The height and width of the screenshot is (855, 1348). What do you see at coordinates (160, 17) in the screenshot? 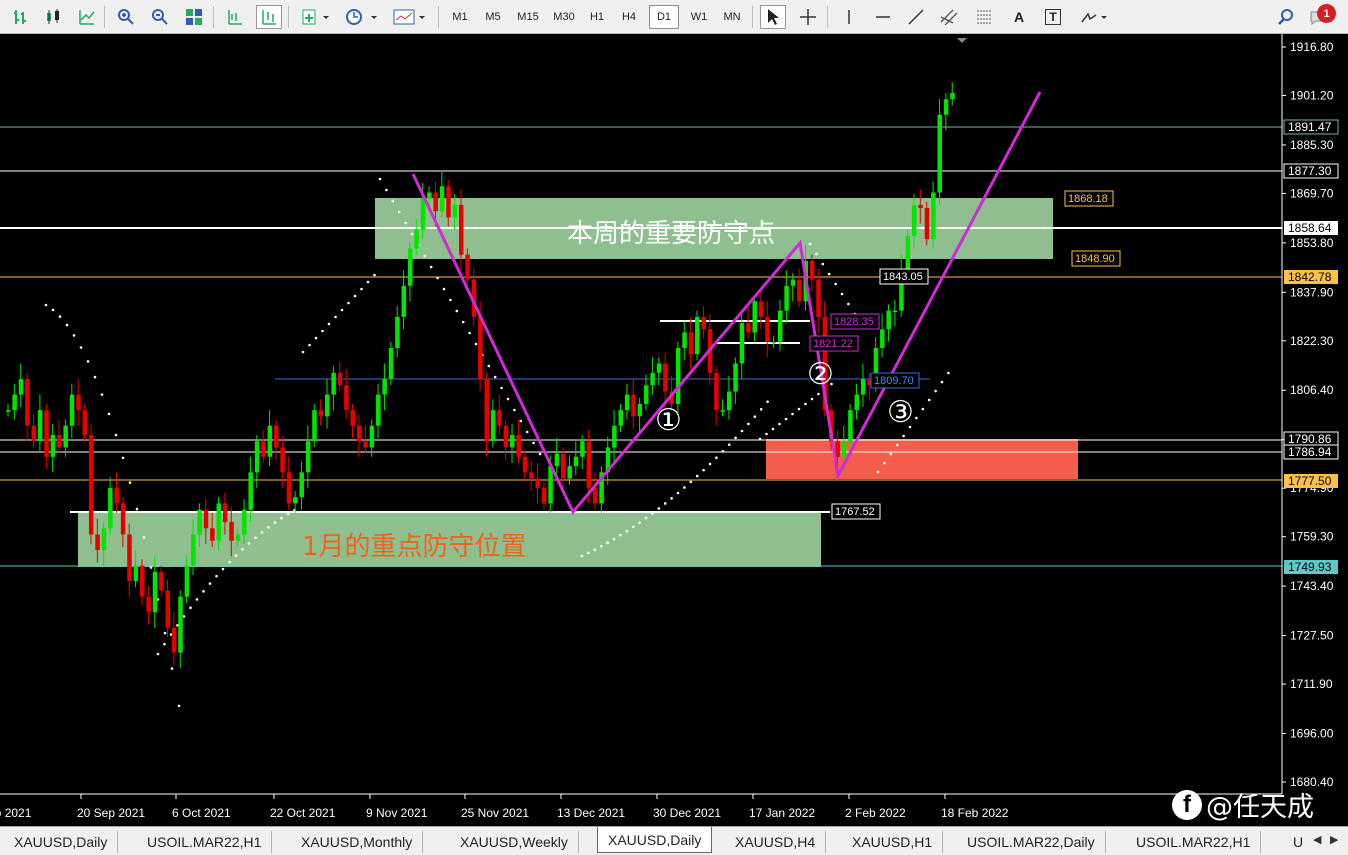
I see `zoom-out-icon` at bounding box center [160, 17].